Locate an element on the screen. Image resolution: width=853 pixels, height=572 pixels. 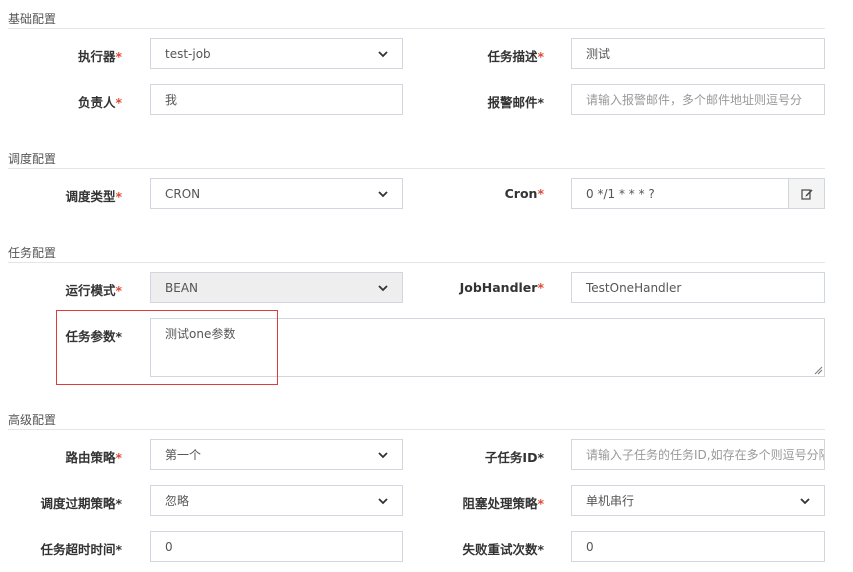
misfire-strategy-label-text: 调度过期策略 is located at coordinates (78, 503).